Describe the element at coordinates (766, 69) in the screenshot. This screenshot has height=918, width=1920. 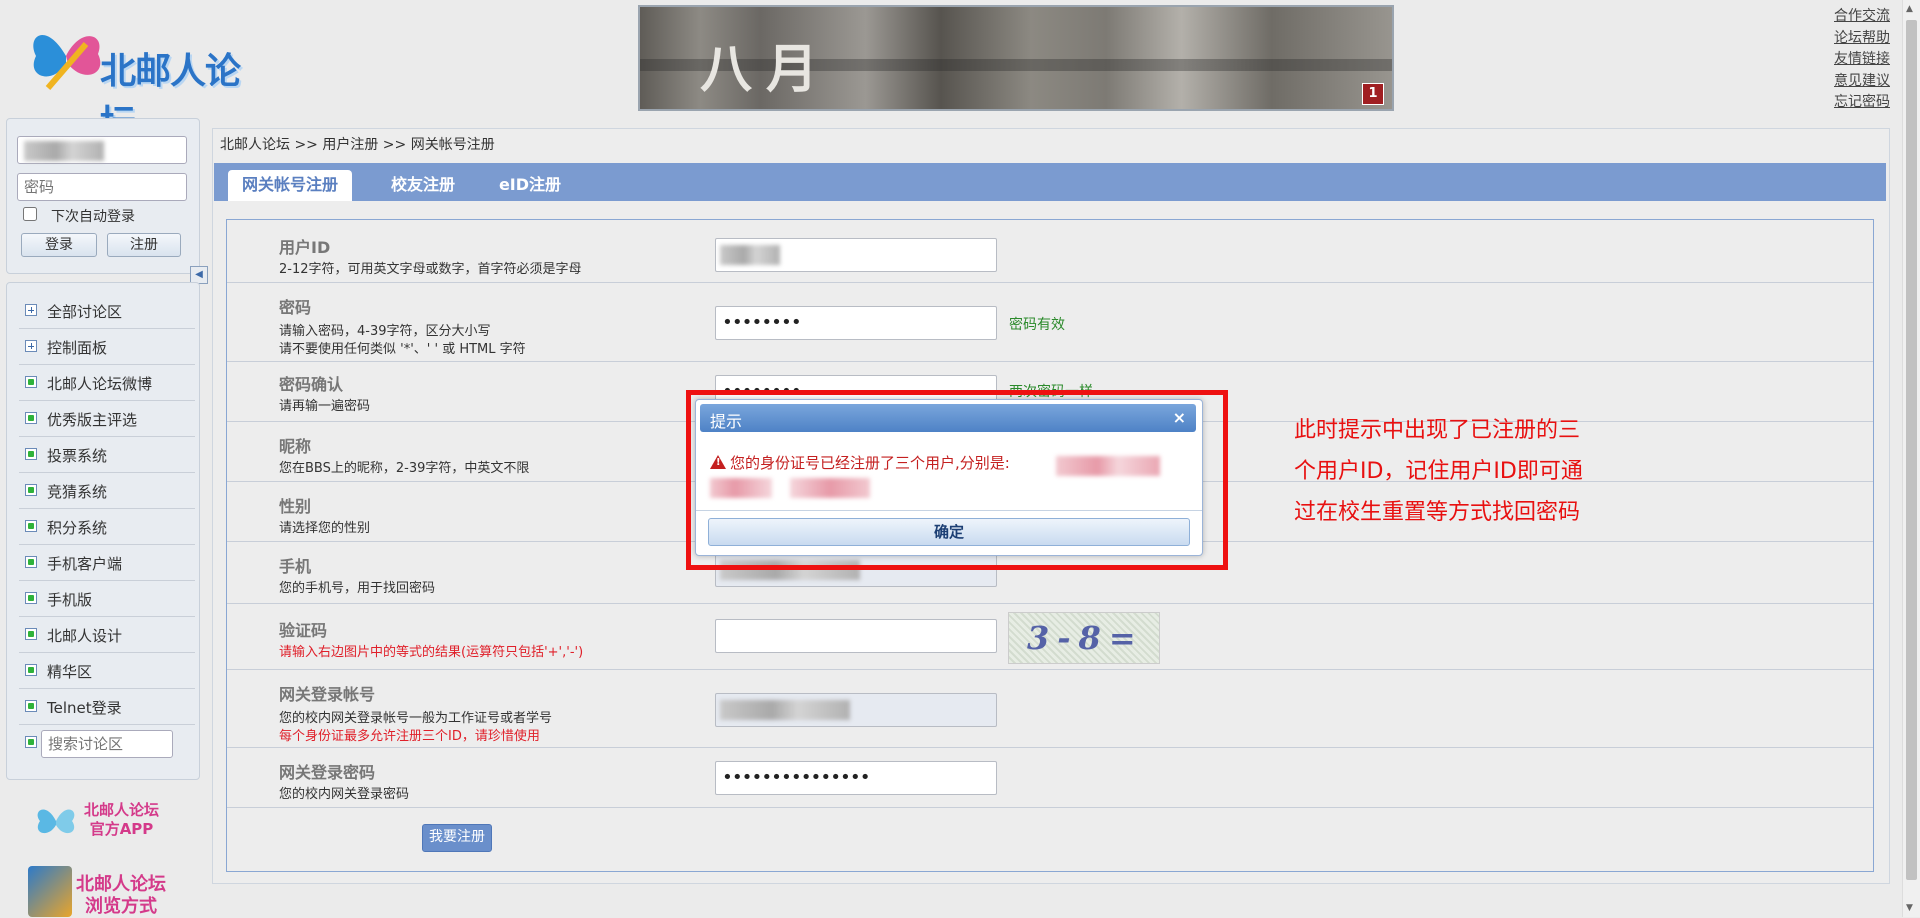
I see `banner-title: 八月` at that location.